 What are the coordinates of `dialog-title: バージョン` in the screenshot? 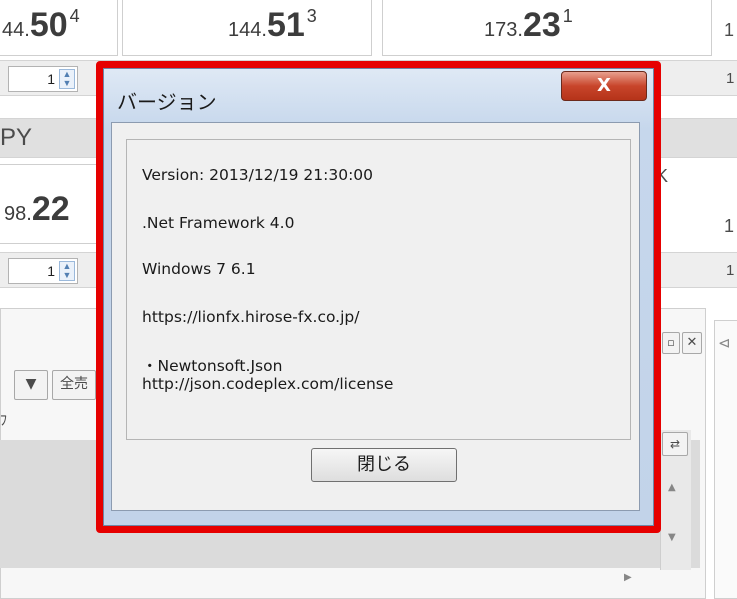 It's located at (167, 102).